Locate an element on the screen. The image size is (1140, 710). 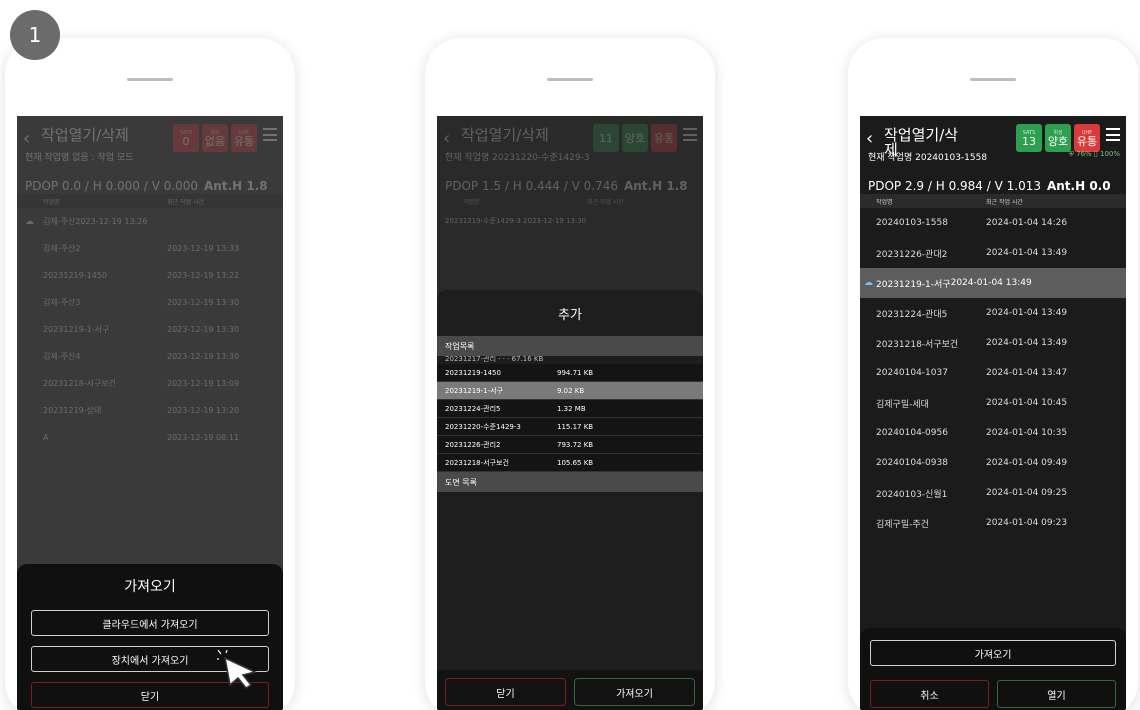
list-item: ☁ 김제-주산 2023-12-19 13:26 is located at coordinates (150, 221).